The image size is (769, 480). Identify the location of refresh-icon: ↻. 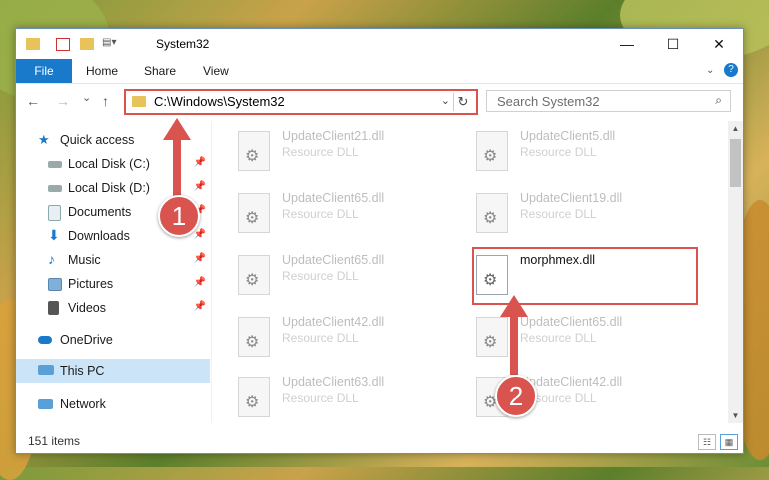
(462, 102).